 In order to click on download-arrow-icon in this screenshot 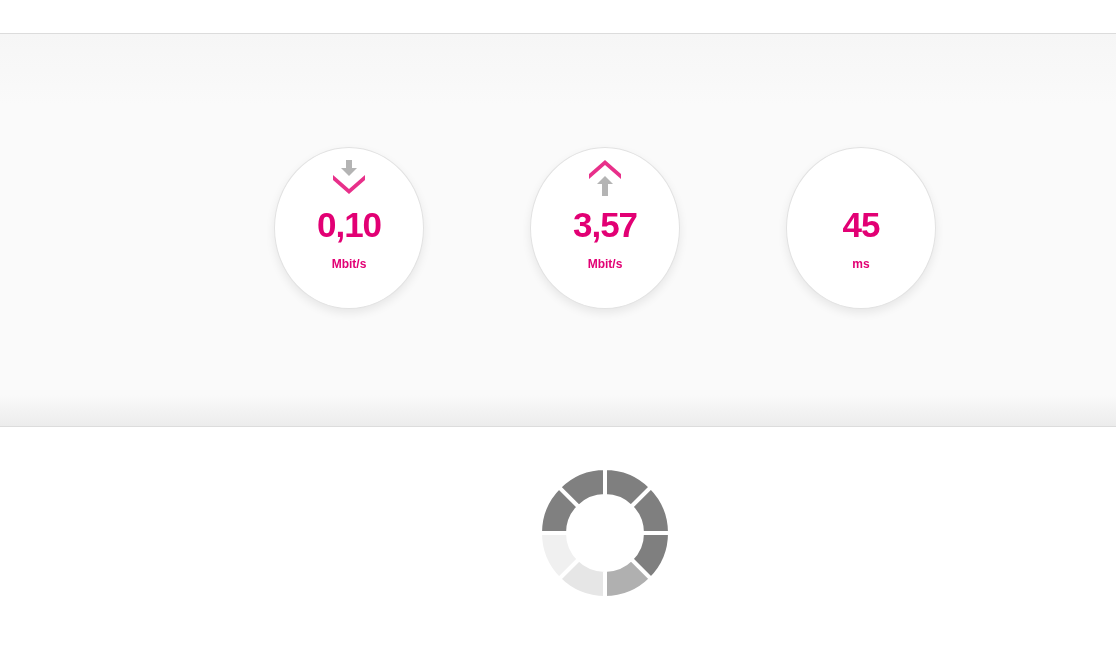, I will do `click(349, 178)`.